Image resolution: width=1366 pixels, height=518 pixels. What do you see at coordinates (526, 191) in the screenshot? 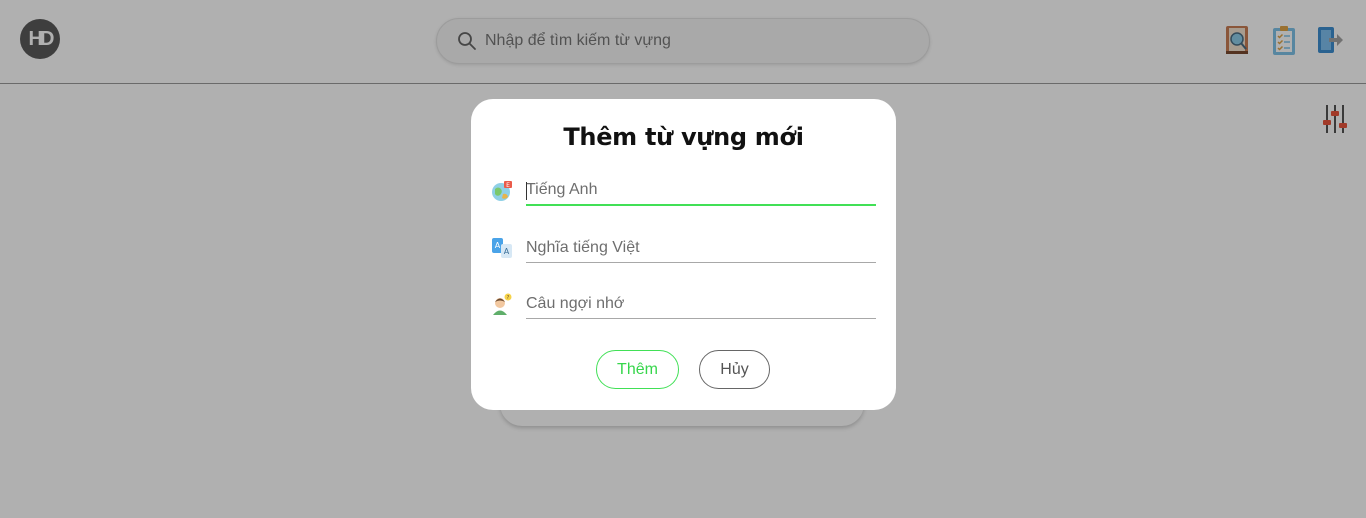
I see `text-caret` at bounding box center [526, 191].